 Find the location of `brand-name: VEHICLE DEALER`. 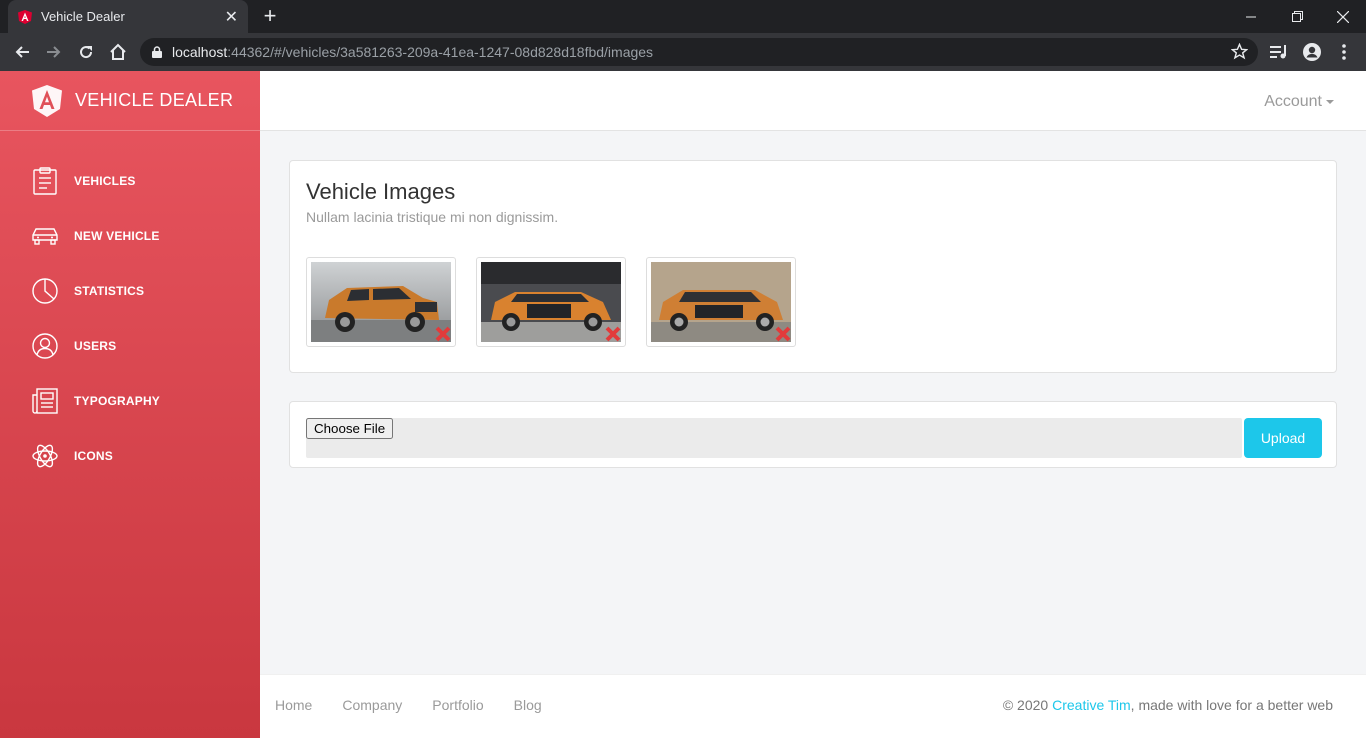

brand-name: VEHICLE DEALER is located at coordinates (154, 100).